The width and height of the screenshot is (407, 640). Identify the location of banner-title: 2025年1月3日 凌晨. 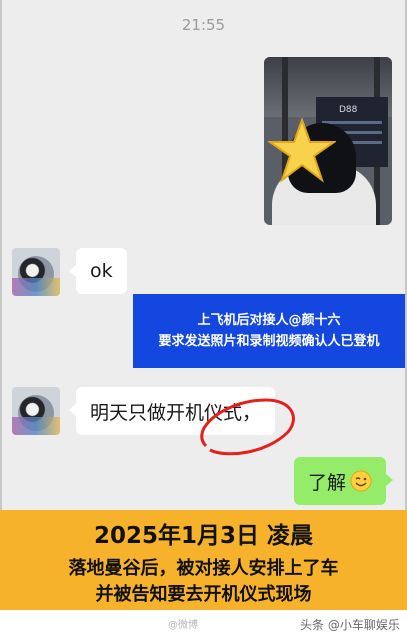
(203, 536).